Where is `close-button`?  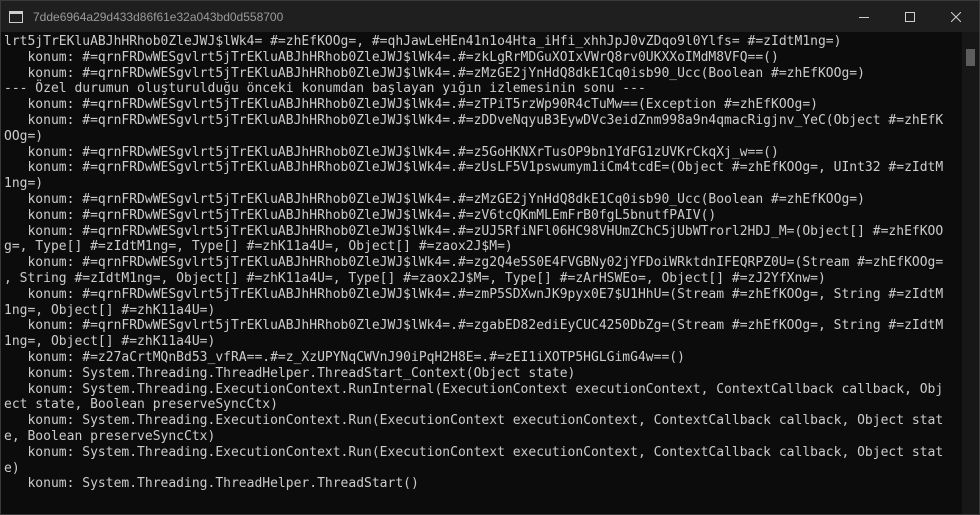
close-button is located at coordinates (956, 16).